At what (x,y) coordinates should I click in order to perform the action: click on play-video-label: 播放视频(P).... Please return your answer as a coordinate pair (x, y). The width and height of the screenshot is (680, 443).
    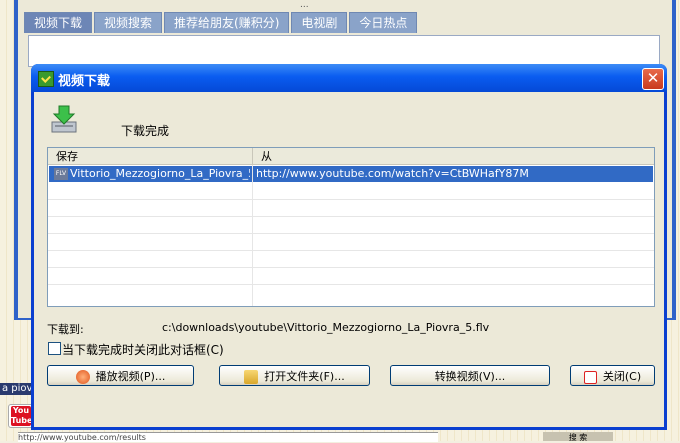
    Looking at the image, I should click on (130, 376).